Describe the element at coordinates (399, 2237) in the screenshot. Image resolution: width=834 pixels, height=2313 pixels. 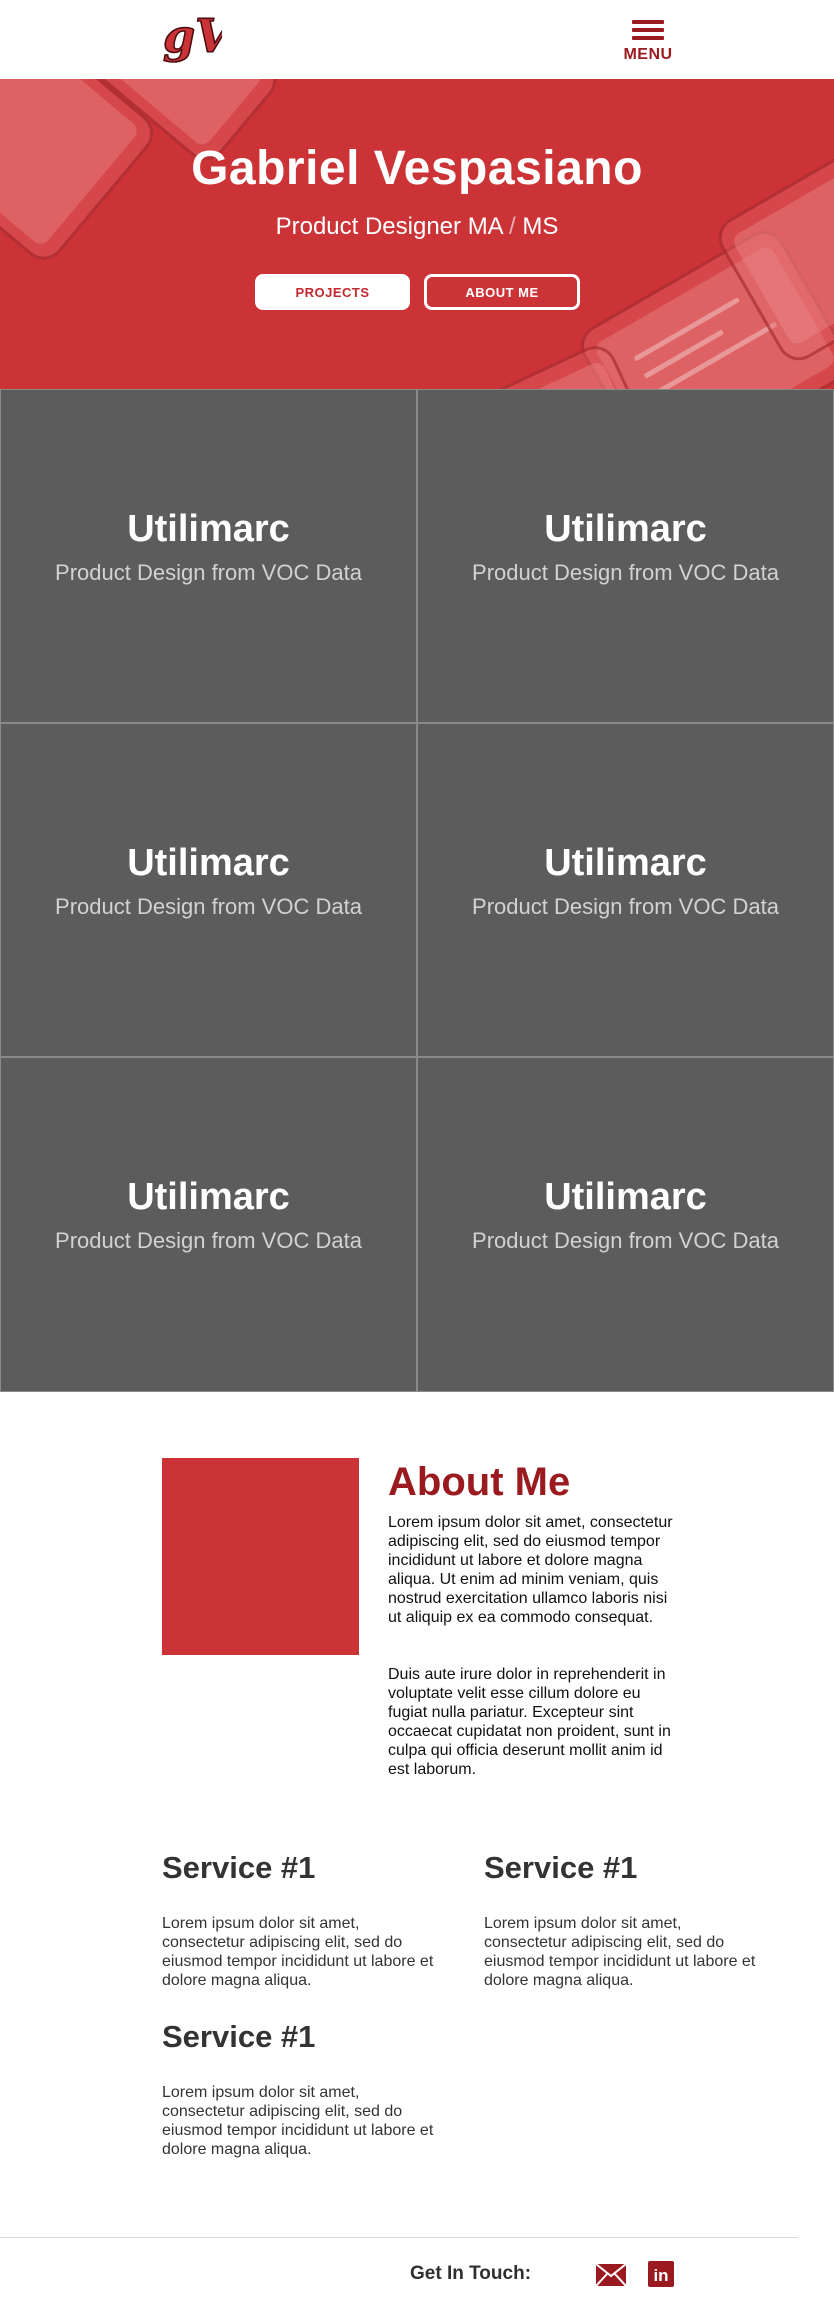
I see `footer-divider` at that location.